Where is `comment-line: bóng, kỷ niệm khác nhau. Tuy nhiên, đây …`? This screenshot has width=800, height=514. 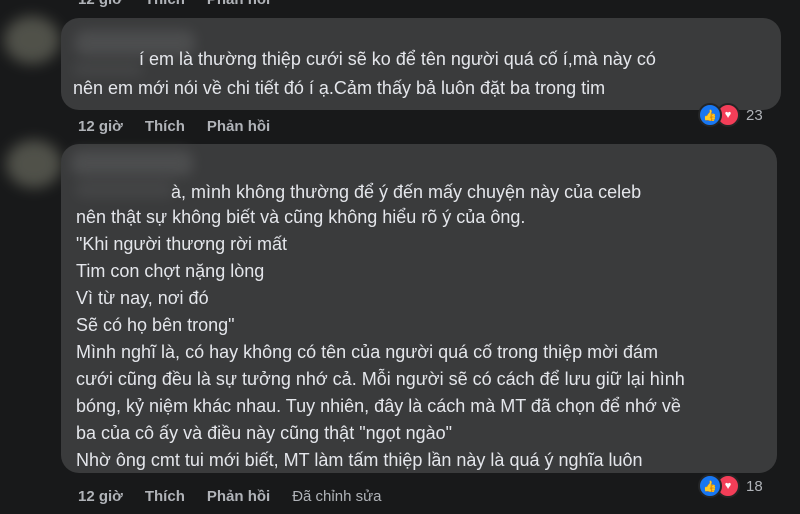 comment-line: bóng, kỷ niệm khác nhau. Tuy nhiên, đây … is located at coordinates (378, 406).